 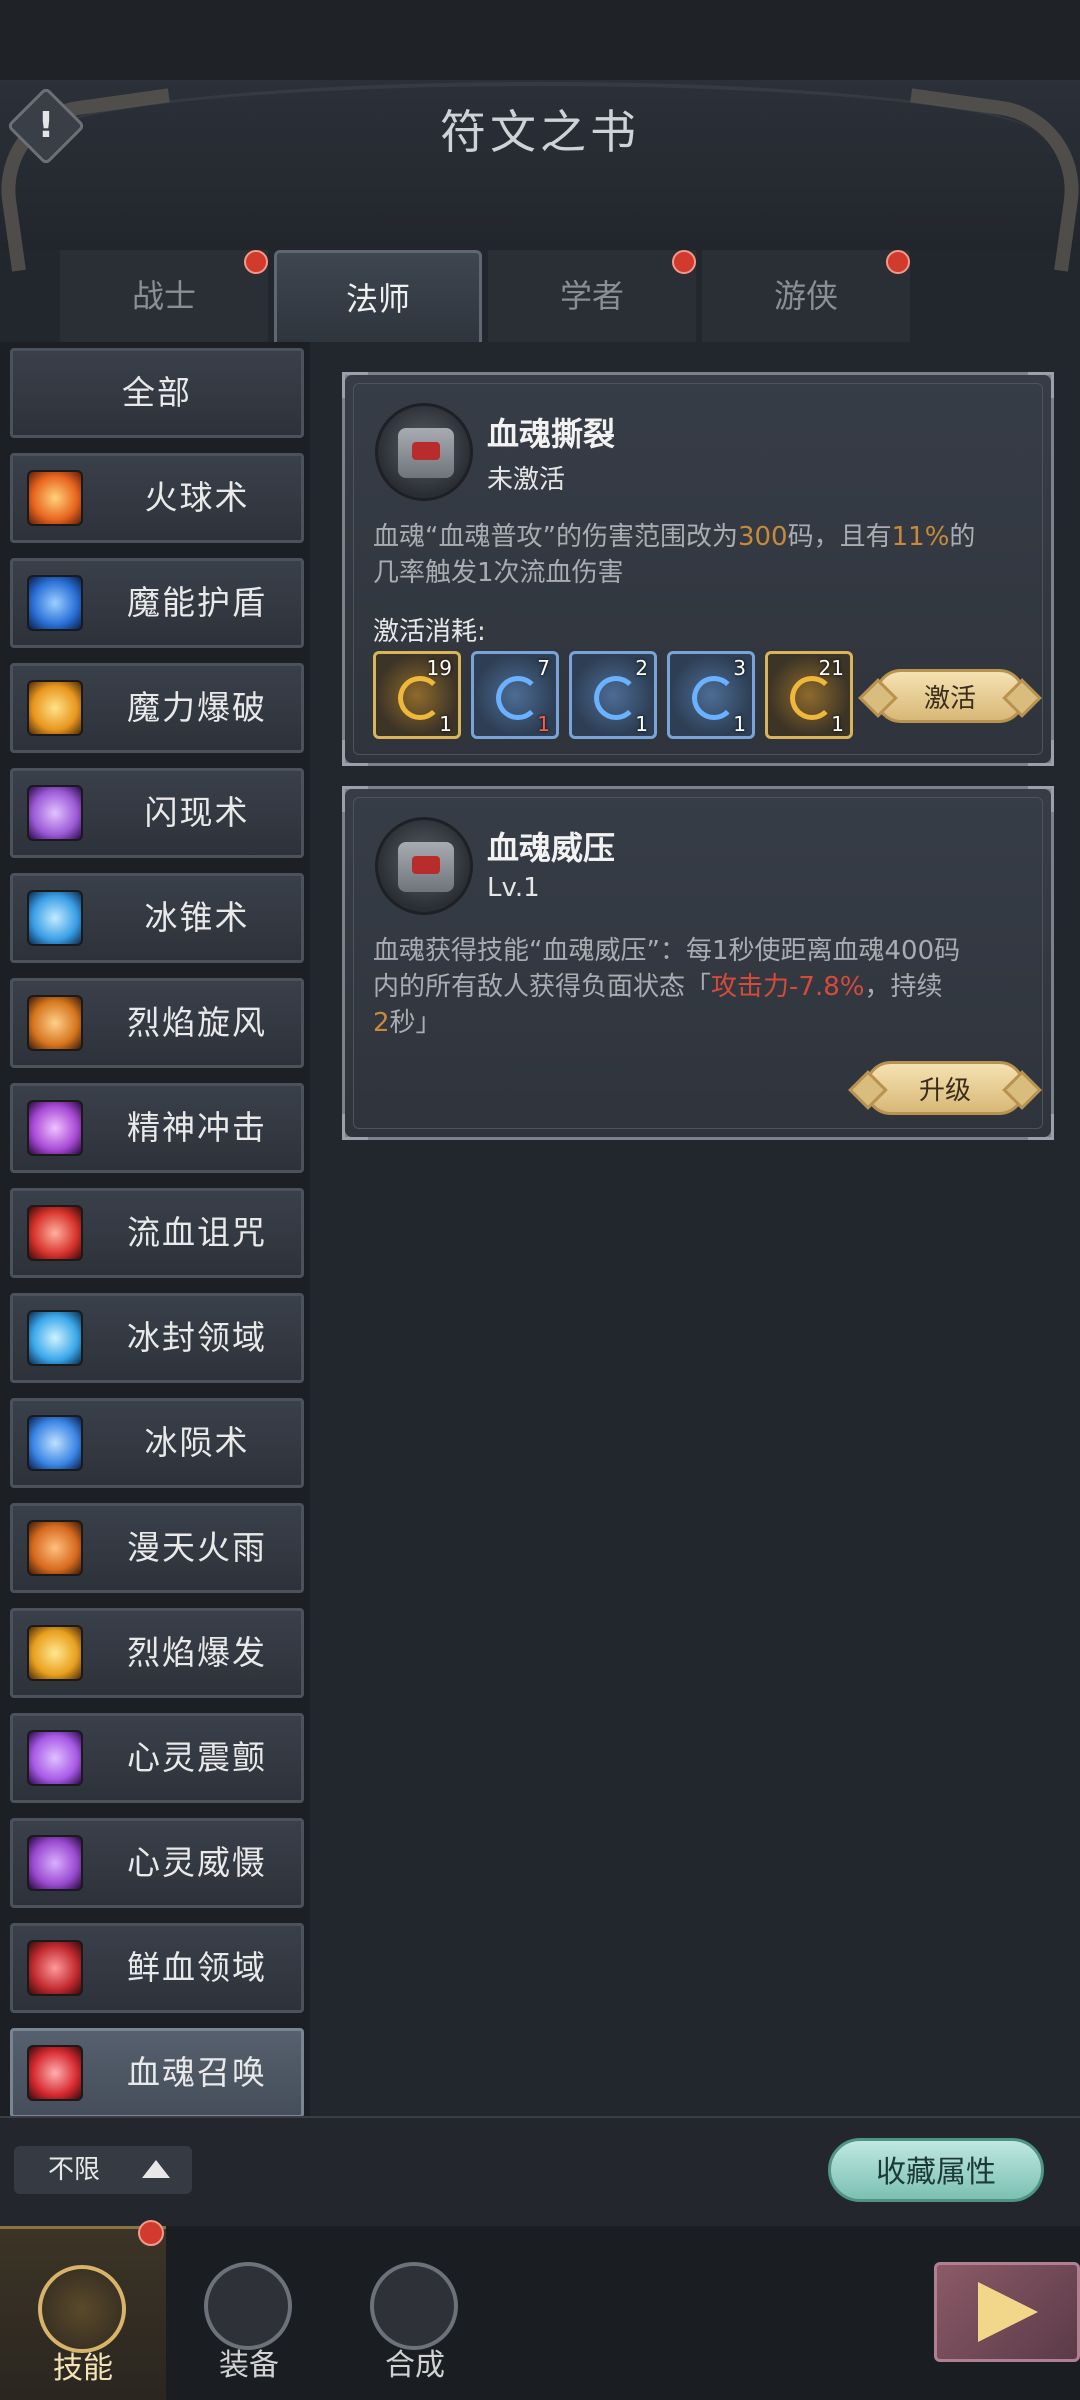 What do you see at coordinates (513, 888) in the screenshot?
I see `rune-level: Lv.1` at bounding box center [513, 888].